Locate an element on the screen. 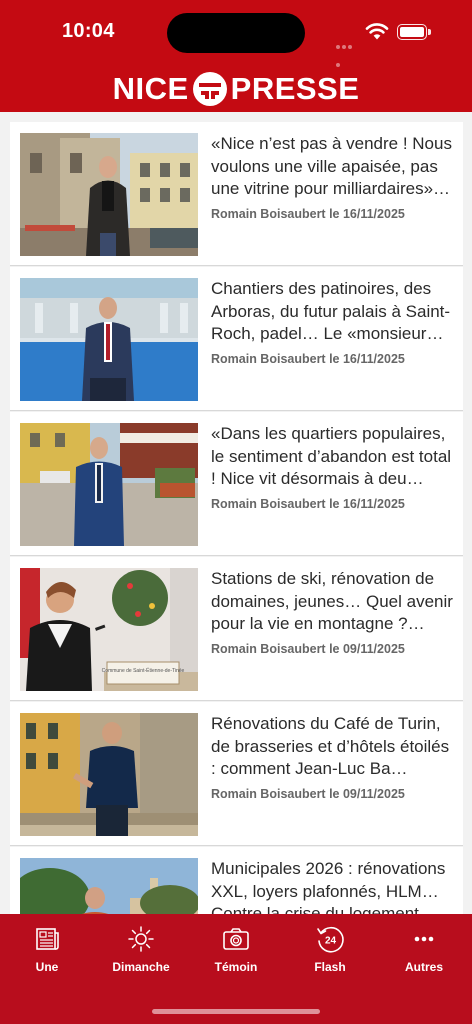 This screenshot has width=472, height=1024. tab-dimanche: Dimanche is located at coordinates (141, 954).